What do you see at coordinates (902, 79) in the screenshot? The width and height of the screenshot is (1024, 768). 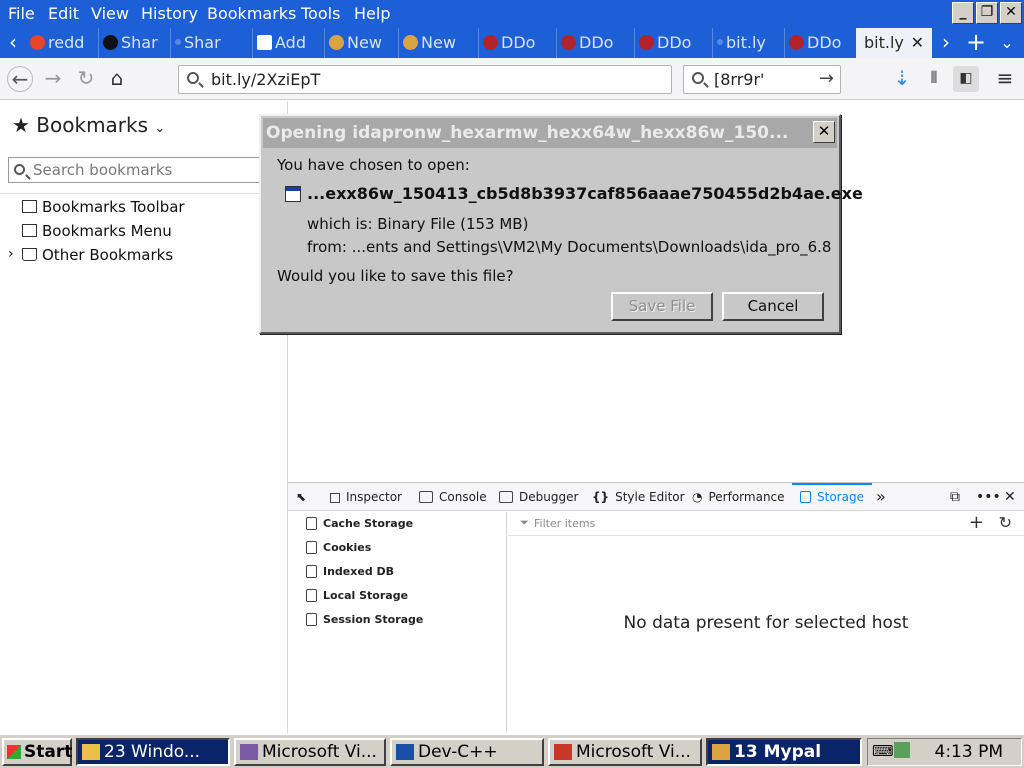 I see `downloads-icon: ⇣` at bounding box center [902, 79].